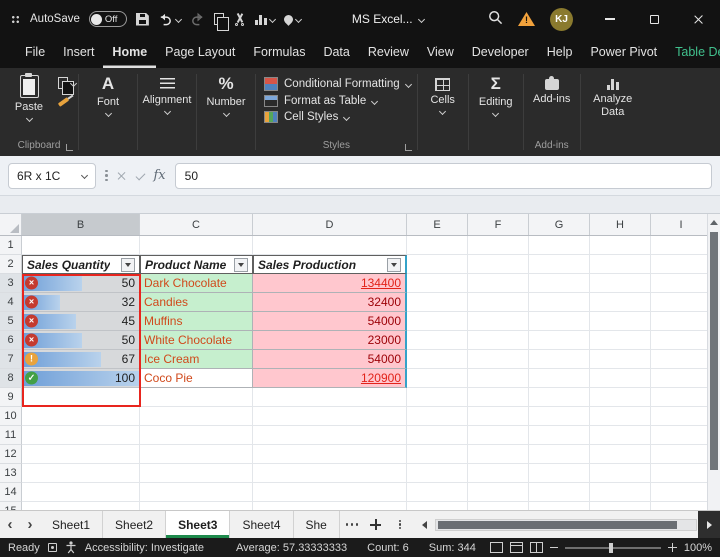  What do you see at coordinates (559, 359) in the screenshot?
I see `cell-G7` at bounding box center [559, 359].